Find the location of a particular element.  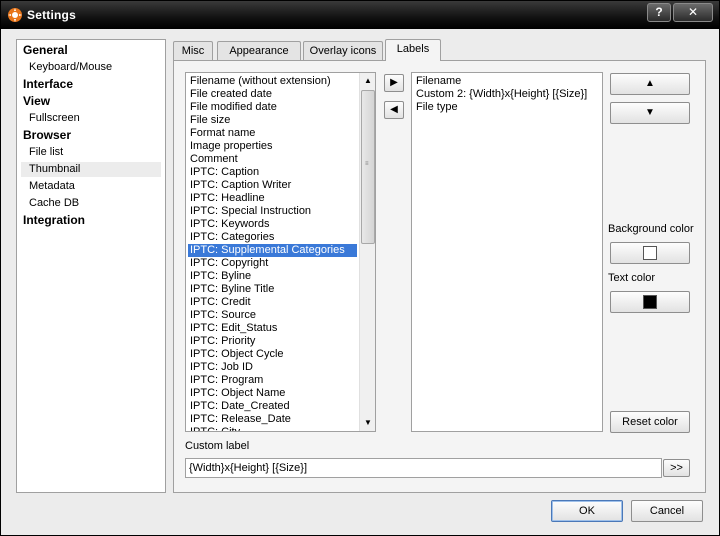

nav-item: File list is located at coordinates (91, 152).